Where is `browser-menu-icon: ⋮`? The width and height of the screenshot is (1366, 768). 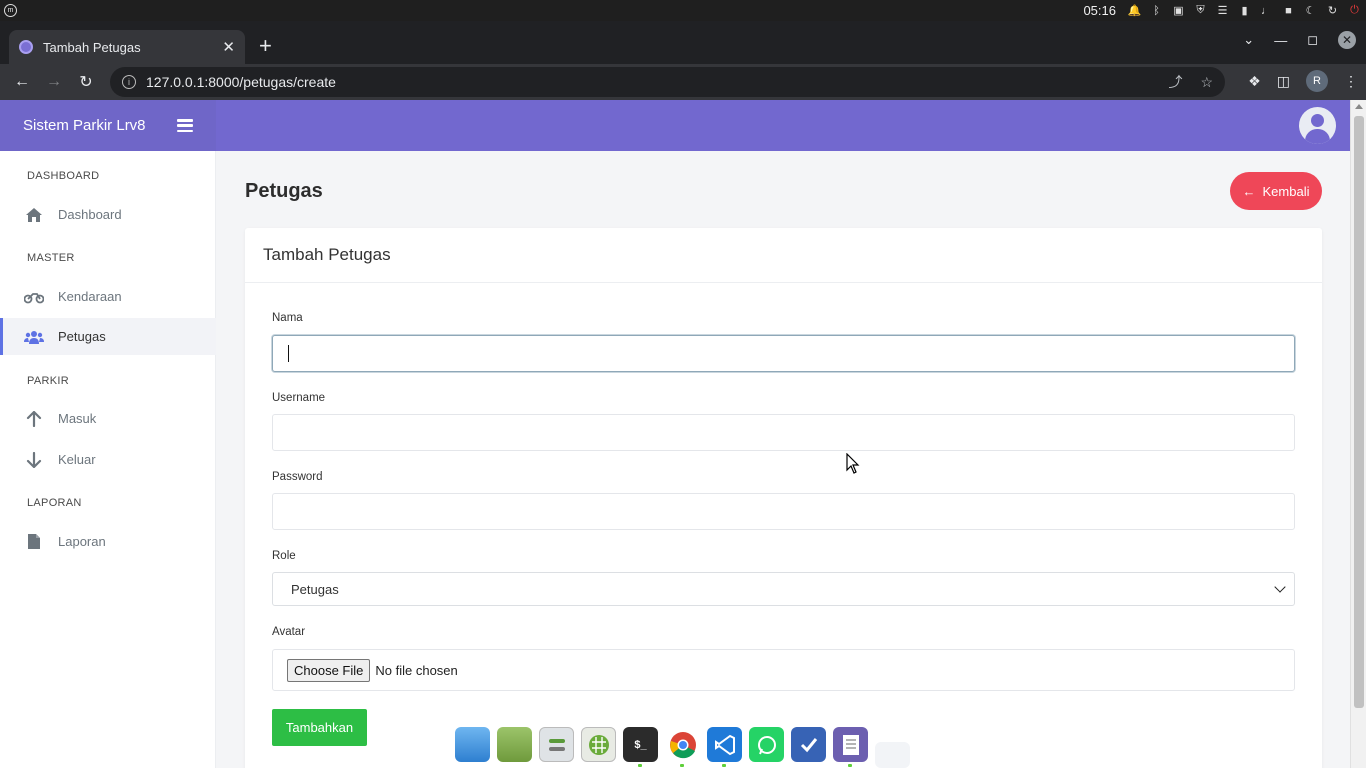
browser-menu-icon: ⋮ is located at coordinates (1351, 81).